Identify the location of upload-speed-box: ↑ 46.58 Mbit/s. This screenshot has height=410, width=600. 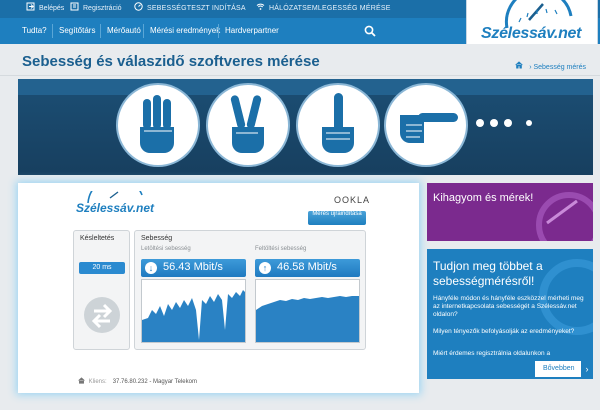
(307, 268).